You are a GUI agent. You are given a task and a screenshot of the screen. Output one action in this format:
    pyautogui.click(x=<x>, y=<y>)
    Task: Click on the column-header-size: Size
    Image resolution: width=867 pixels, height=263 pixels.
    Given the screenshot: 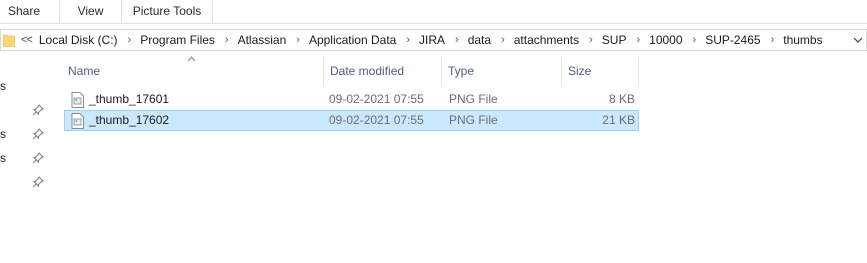 What is the action you would take?
    pyautogui.click(x=600, y=71)
    